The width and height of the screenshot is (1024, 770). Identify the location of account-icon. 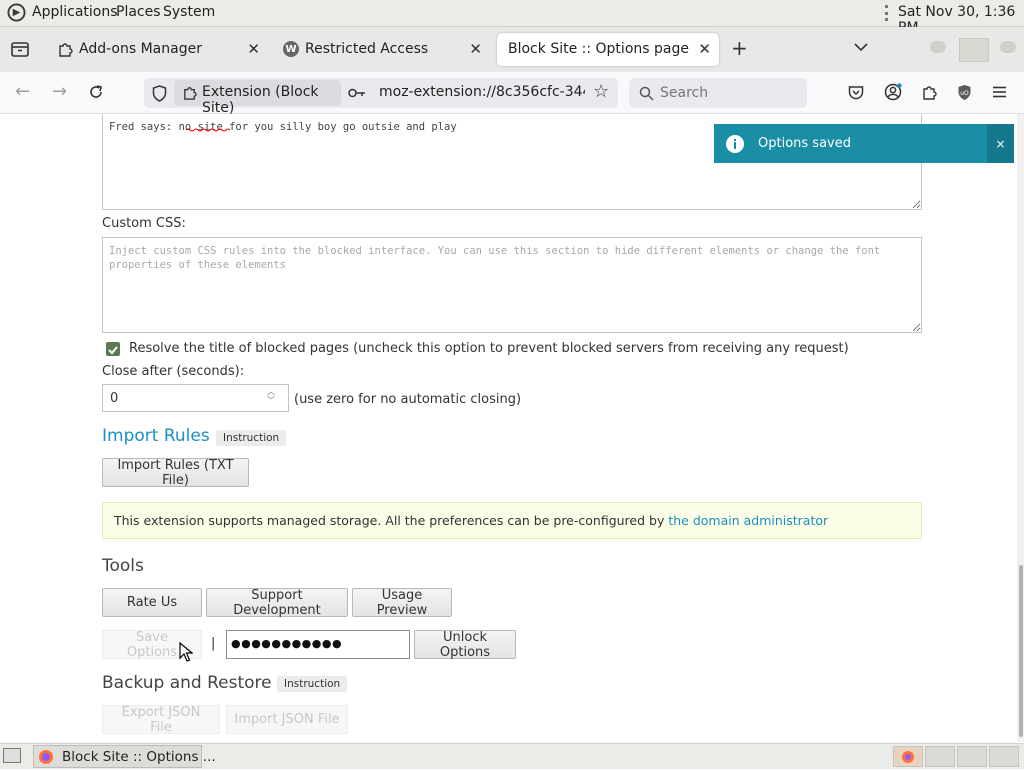
(893, 92).